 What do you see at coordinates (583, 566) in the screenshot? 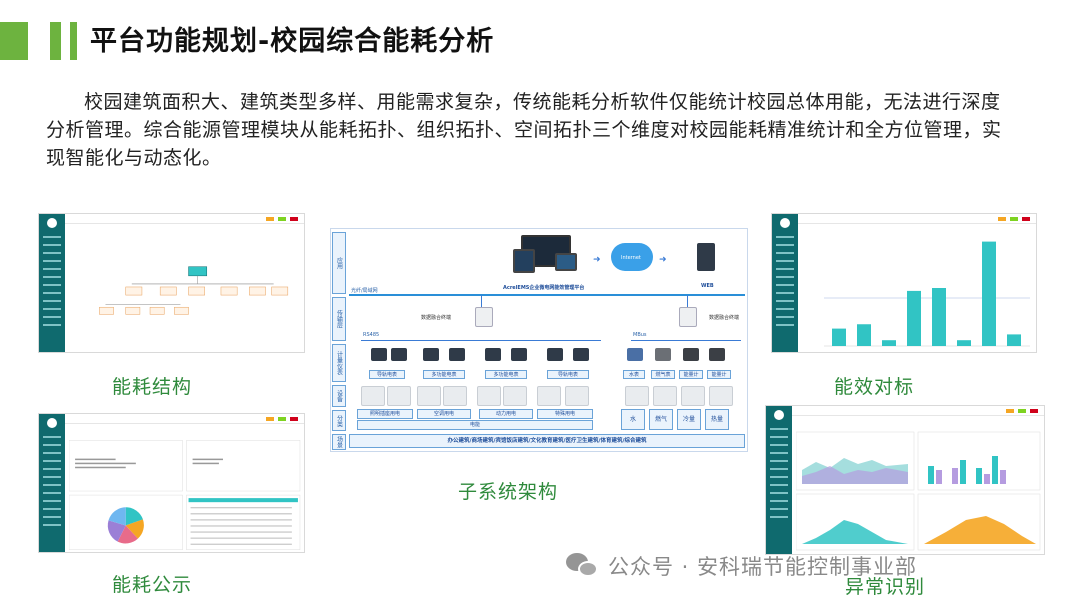
I see `wechat-icon` at bounding box center [583, 566].